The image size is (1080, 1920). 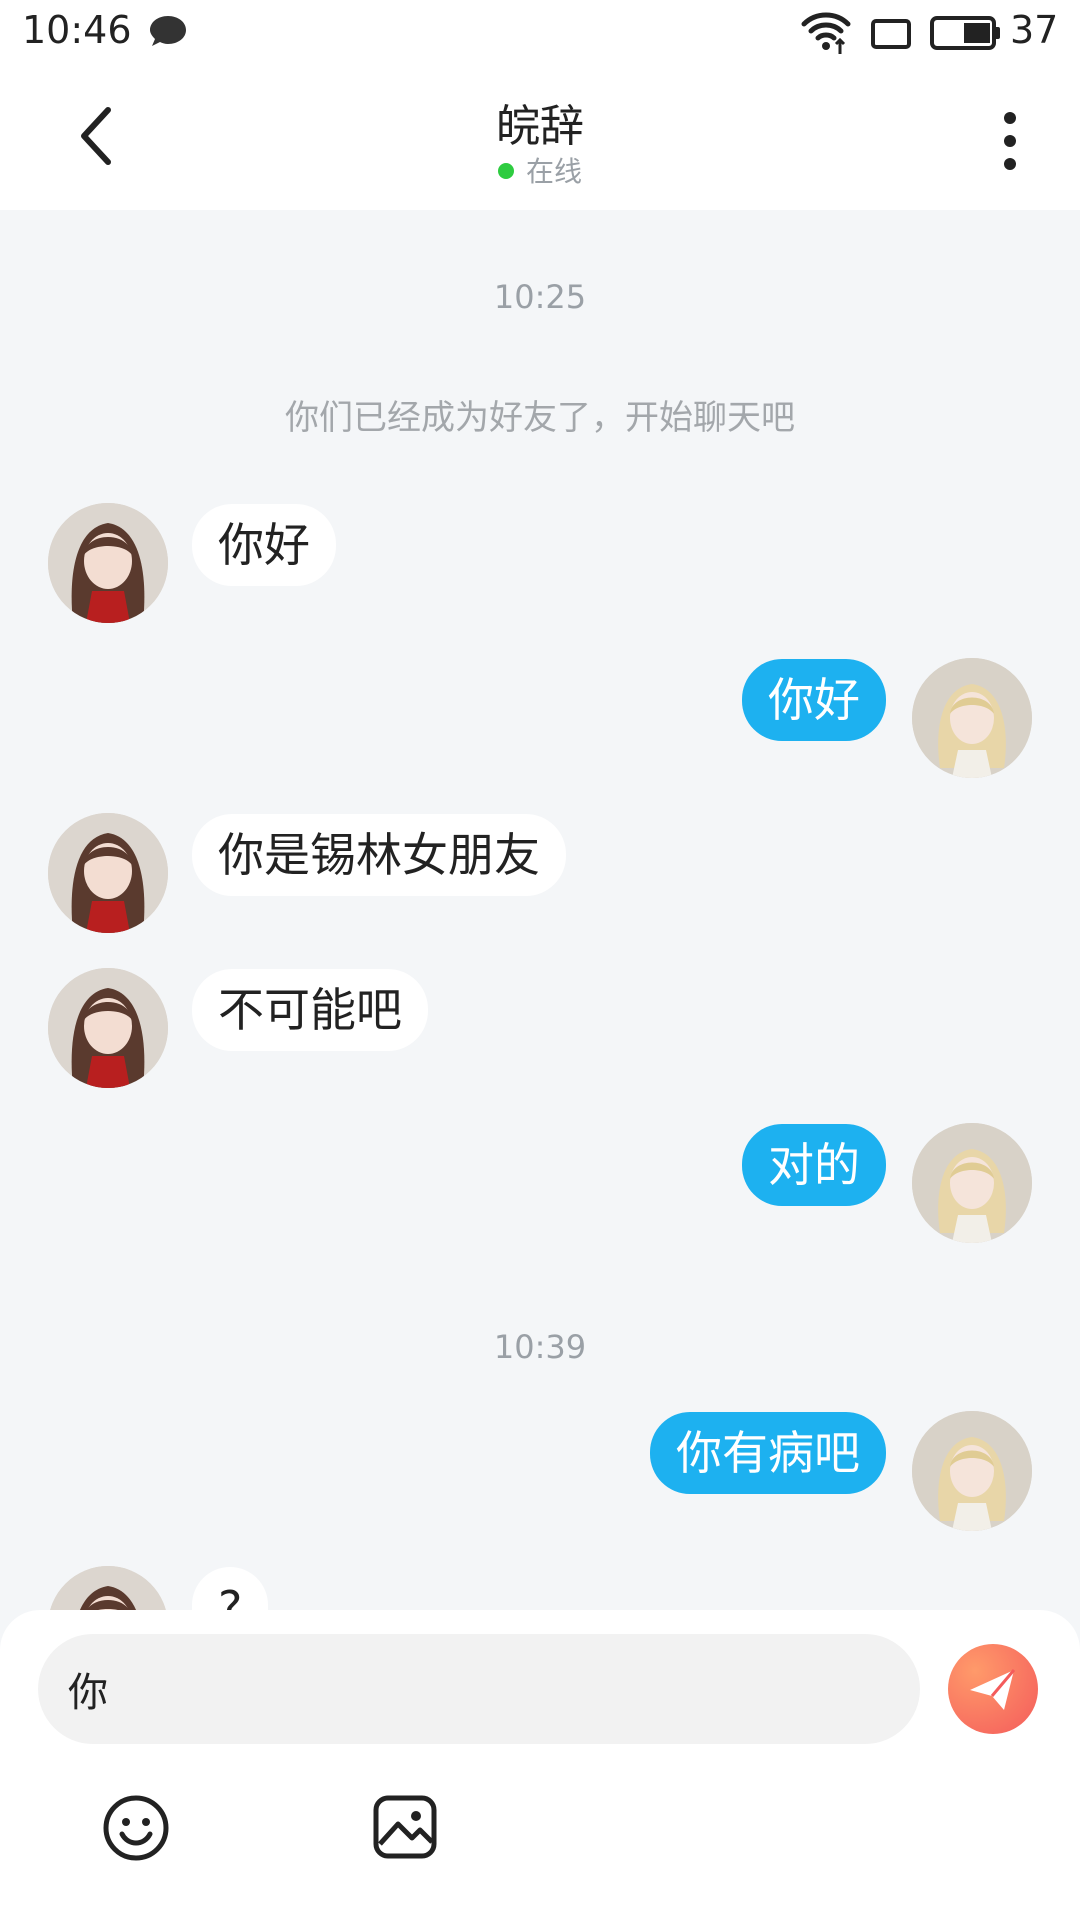 I want to click on status-time: 10:46, so click(x=77, y=30).